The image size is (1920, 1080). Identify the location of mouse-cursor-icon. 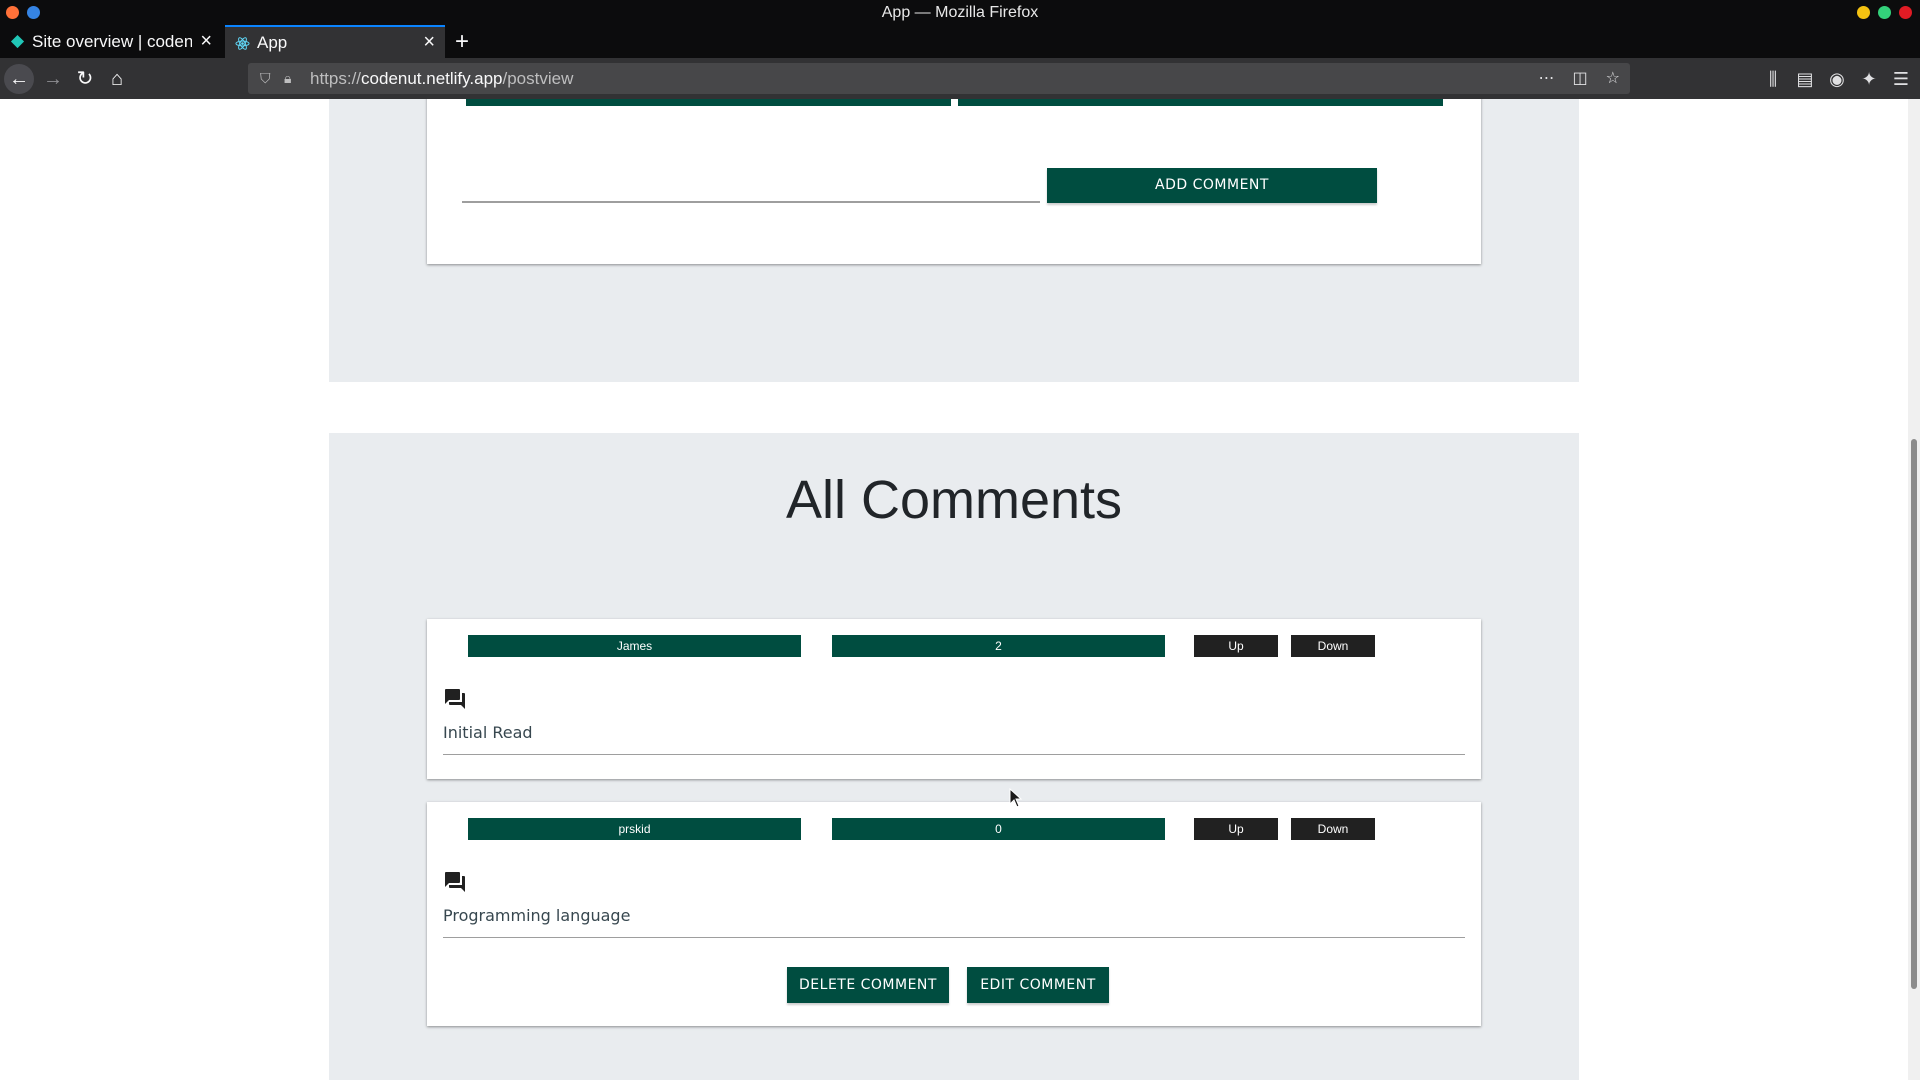
(1016, 798).